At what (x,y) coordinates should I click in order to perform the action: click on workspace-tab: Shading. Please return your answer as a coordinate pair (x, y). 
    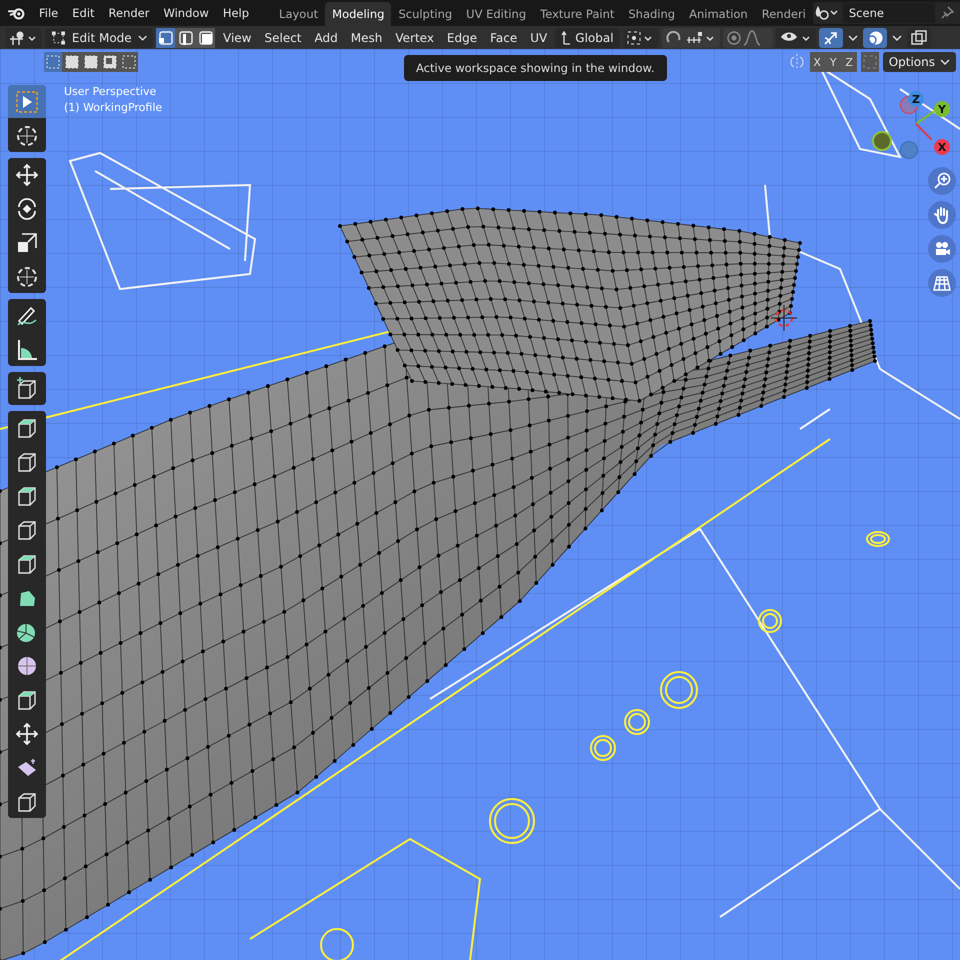
    Looking at the image, I should click on (651, 14).